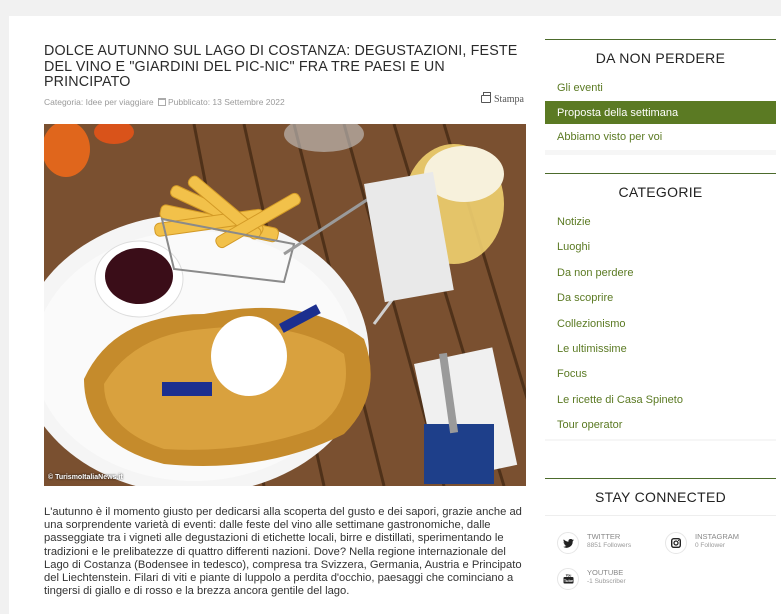 The height and width of the screenshot is (614, 781). I want to click on youtube-name: YOUTUBE, so click(605, 572).